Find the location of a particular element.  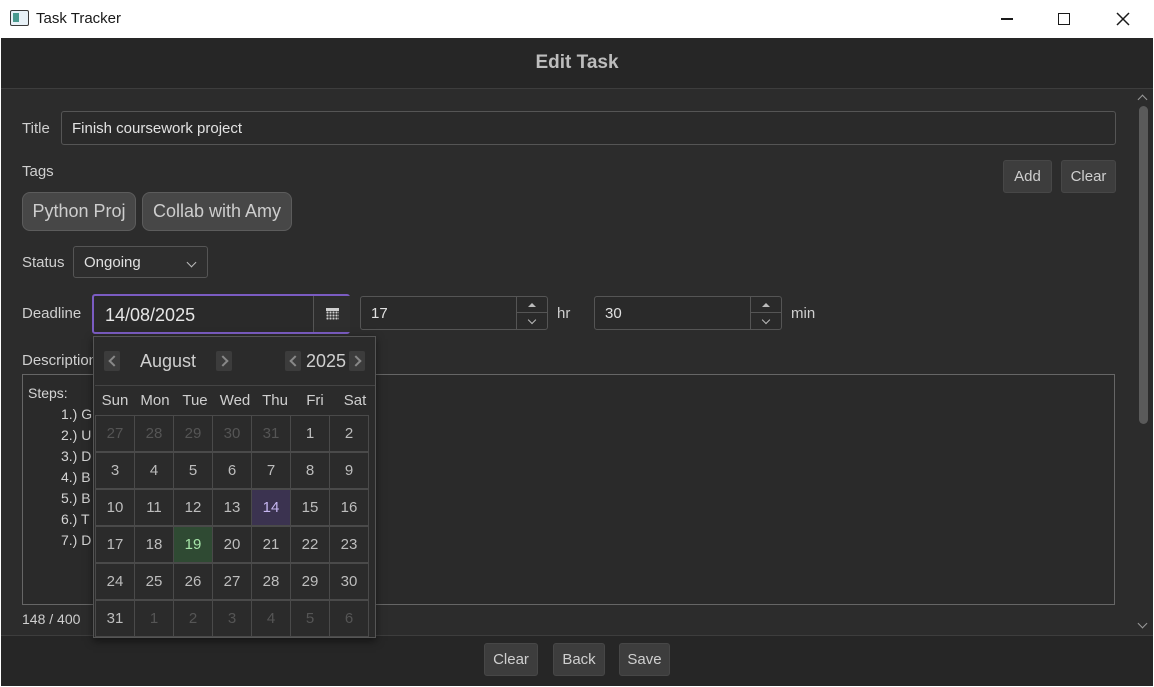

window-titlebar: Task Tracker is located at coordinates (577, 19).